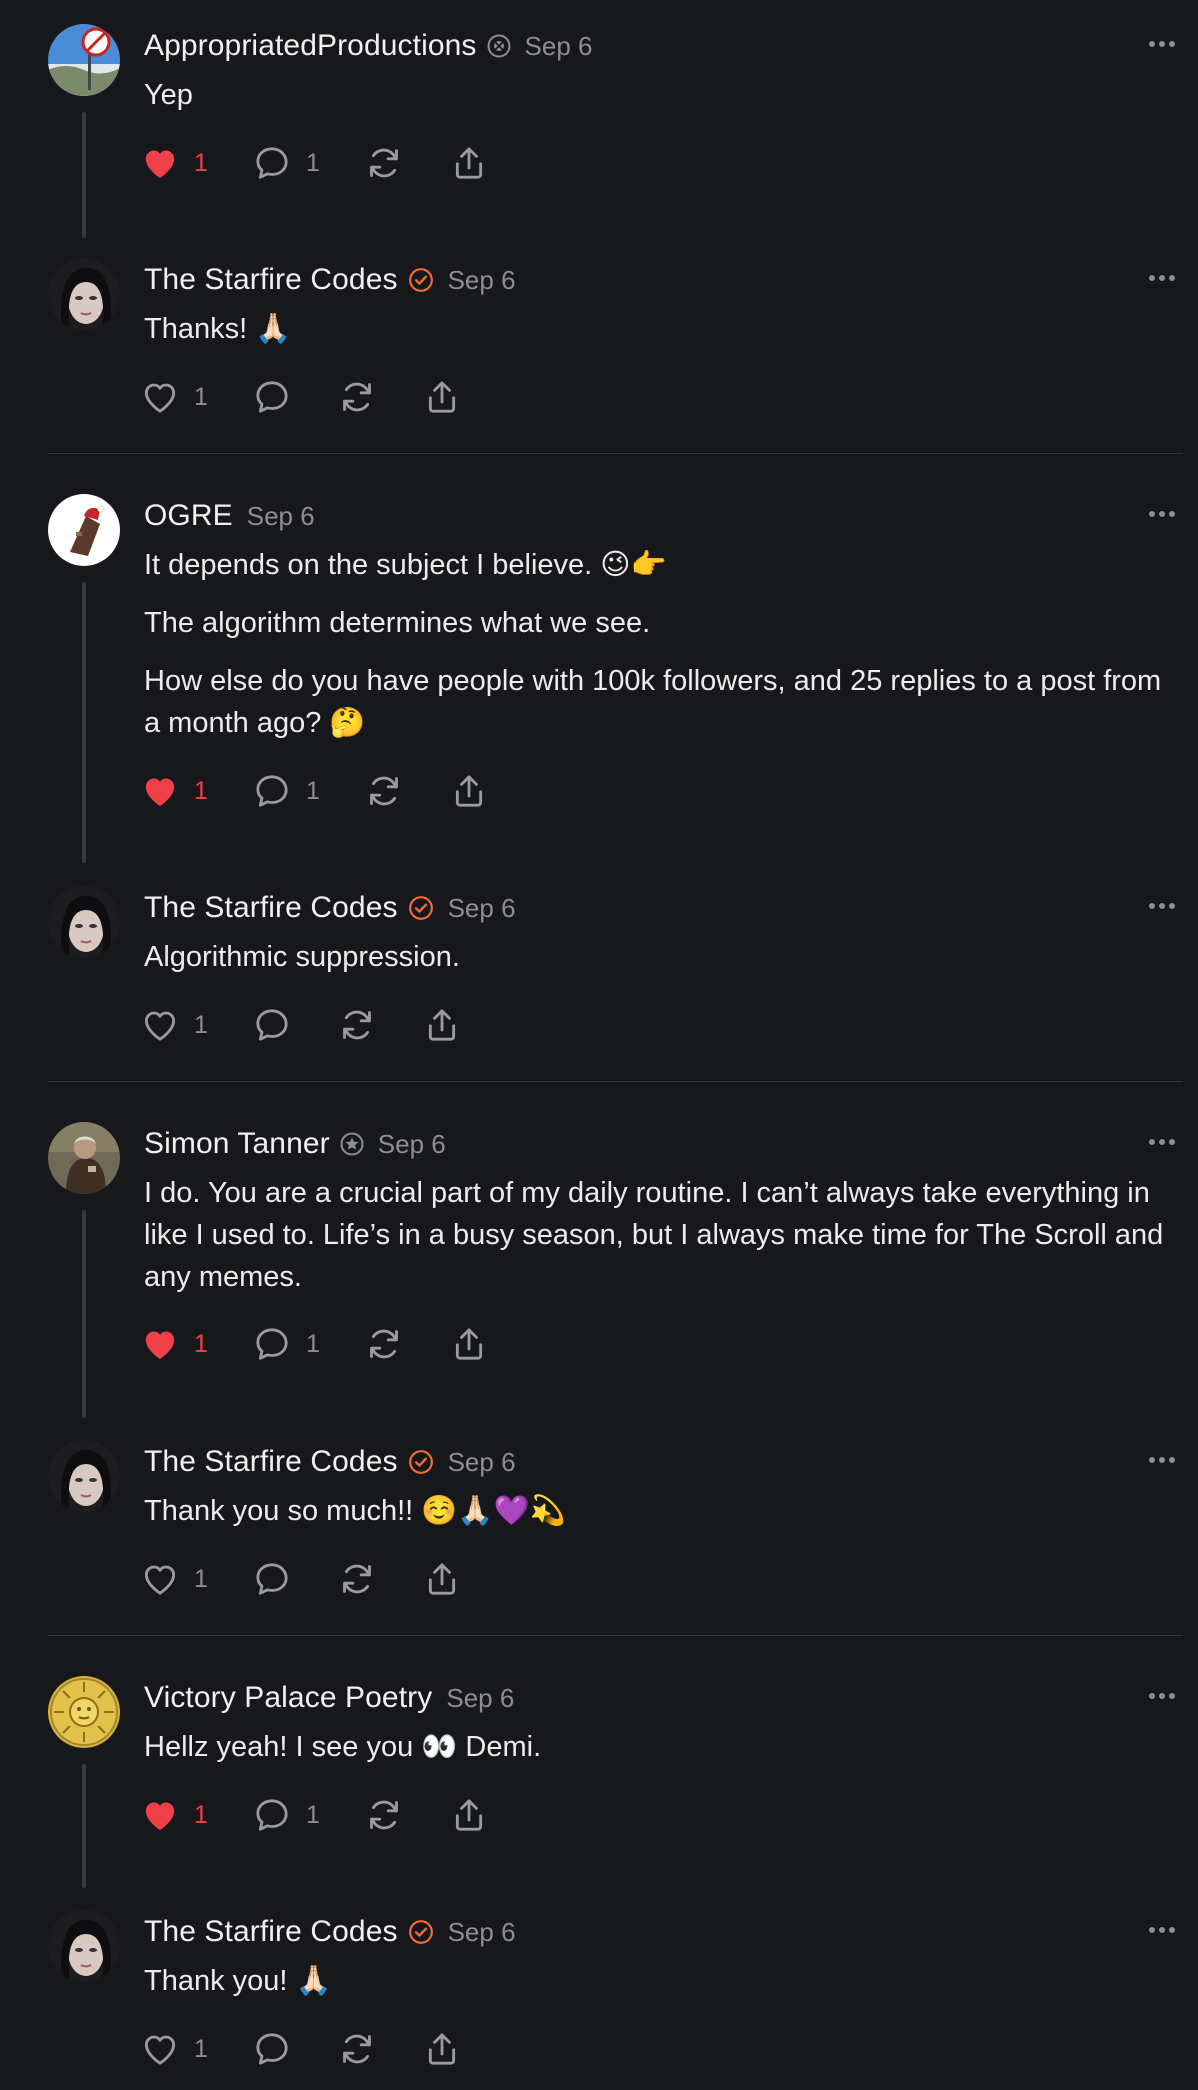 Image resolution: width=1198 pixels, height=2090 pixels. I want to click on post-header: OGRE Sep 6, so click(229, 516).